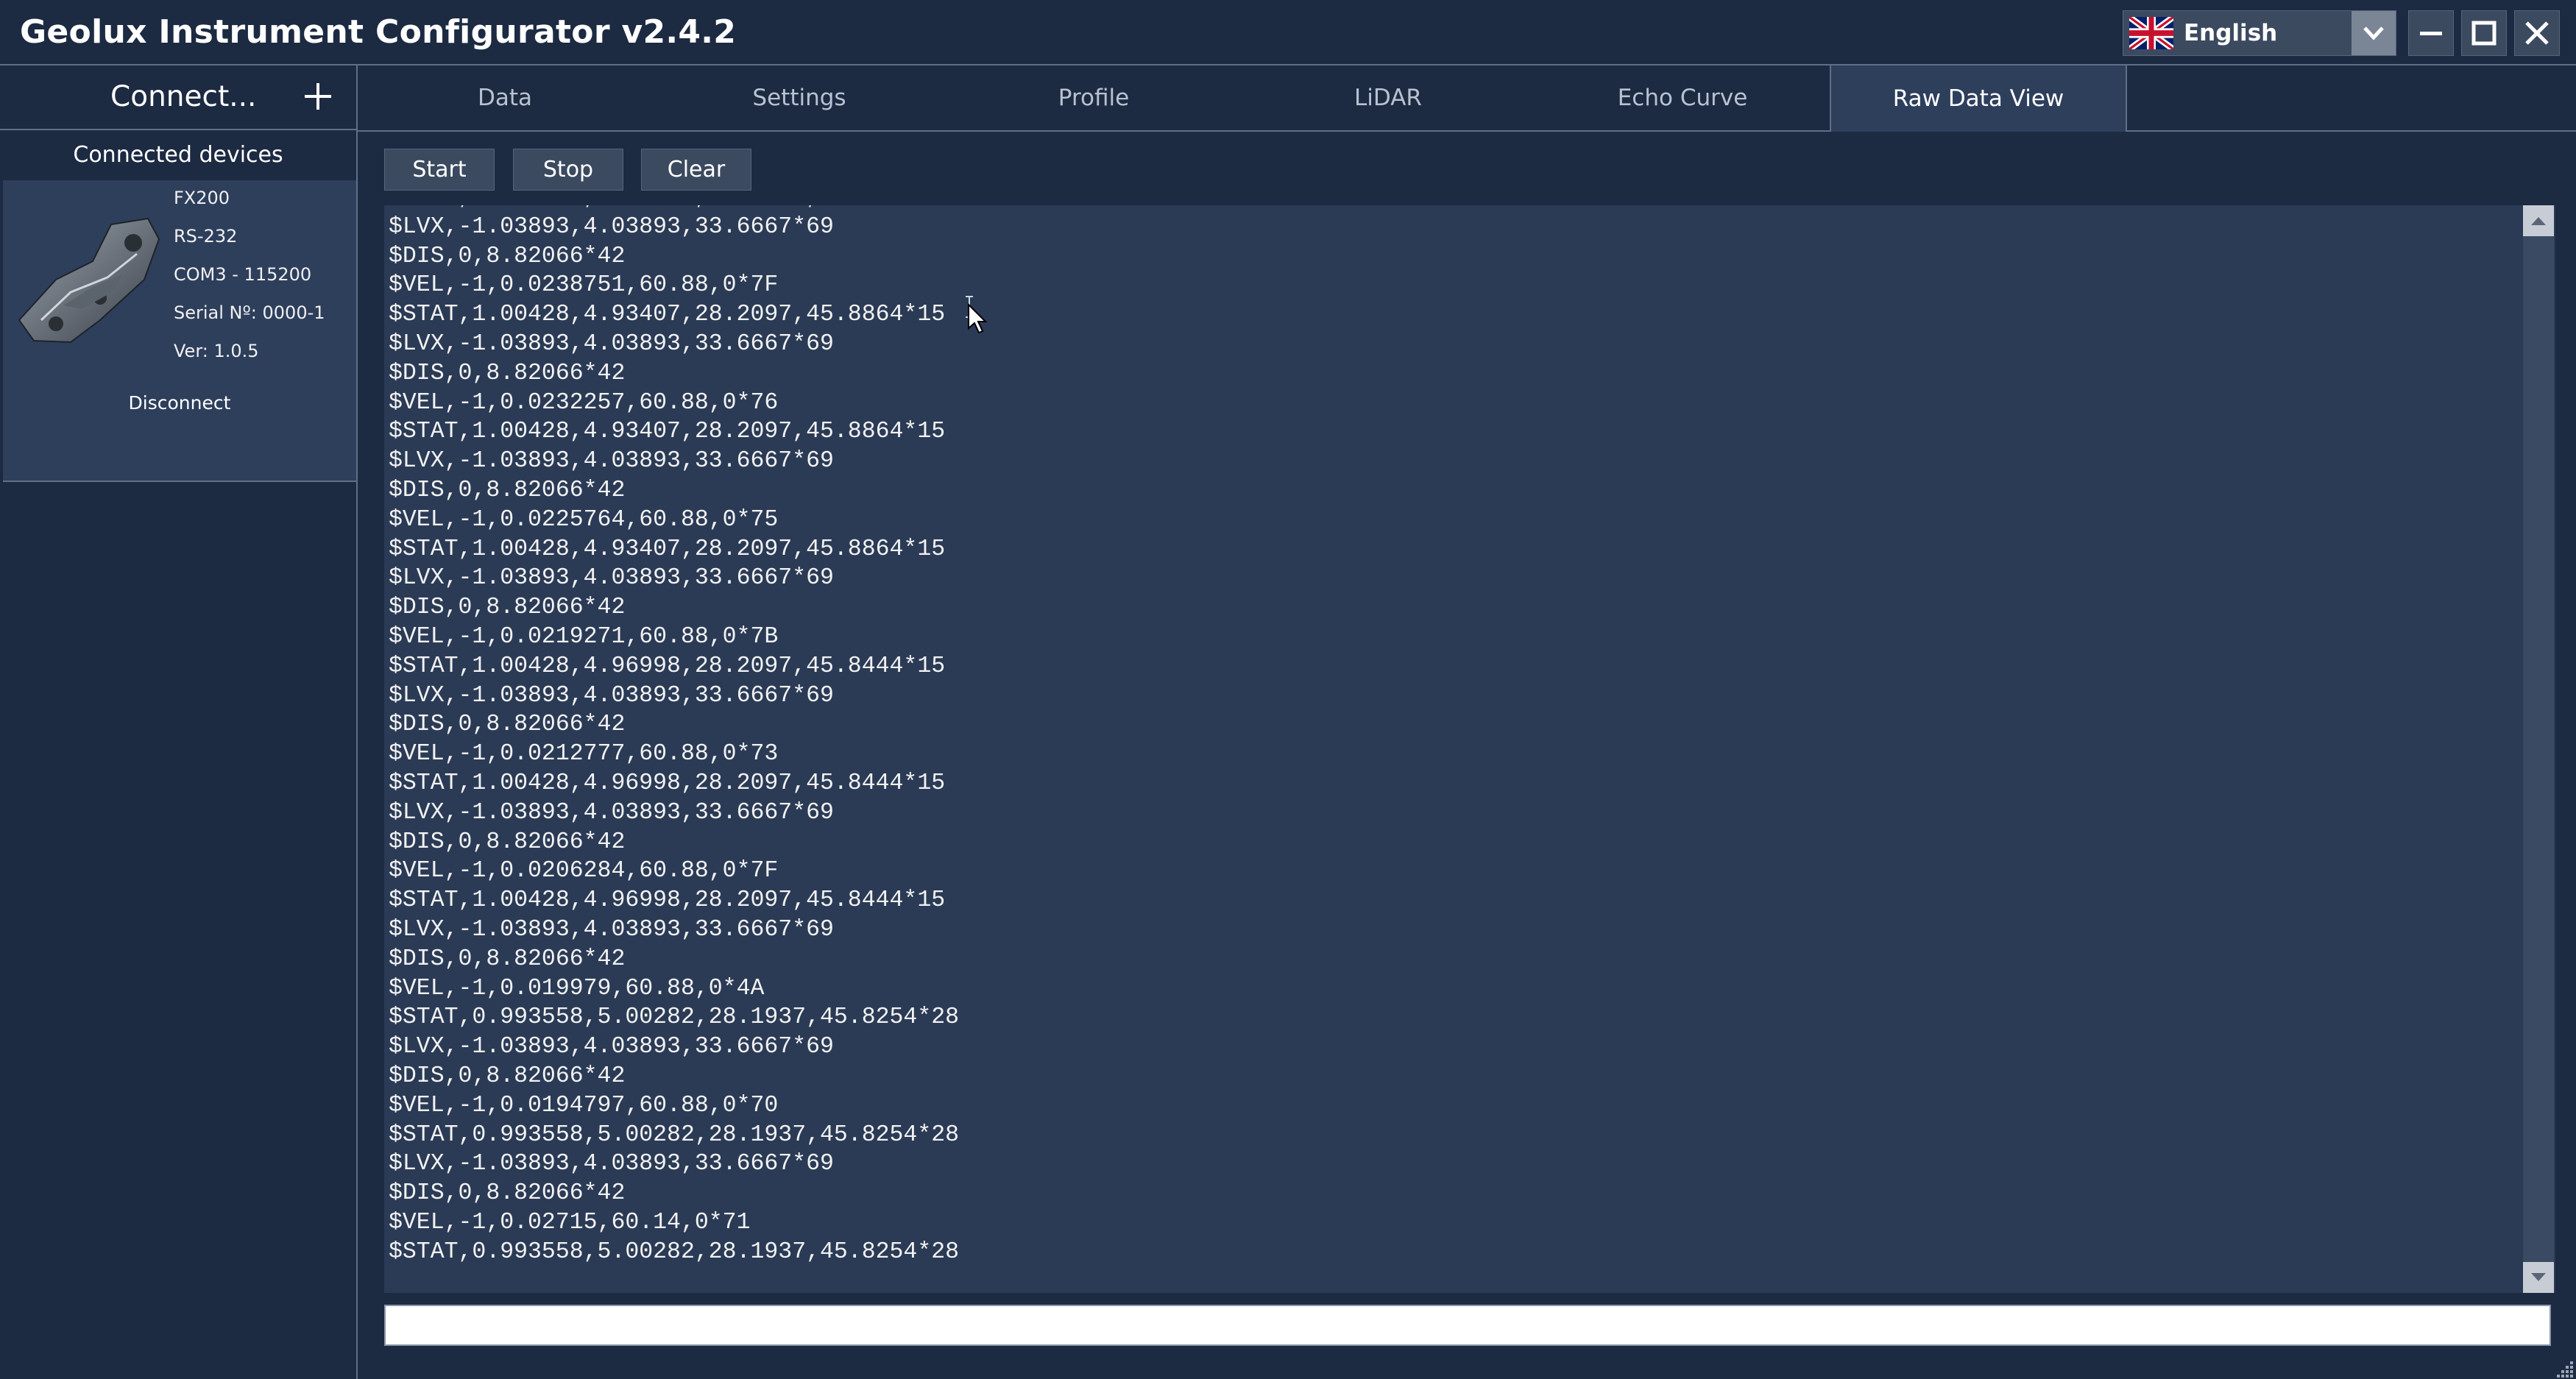 Image resolution: width=2576 pixels, height=1379 pixels. What do you see at coordinates (89, 280) in the screenshot?
I see `device-image` at bounding box center [89, 280].